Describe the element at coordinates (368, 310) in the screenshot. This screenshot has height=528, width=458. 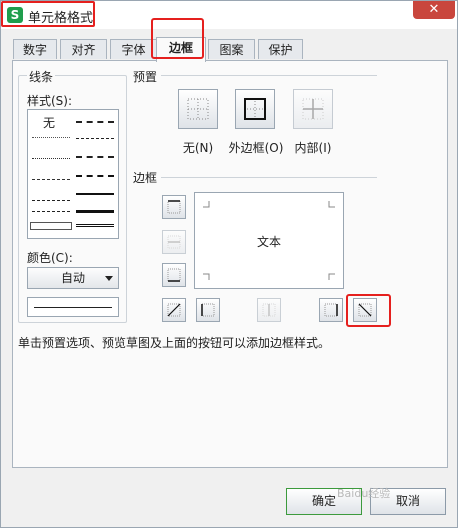
I see `diagonal-button-highlight-box` at that location.